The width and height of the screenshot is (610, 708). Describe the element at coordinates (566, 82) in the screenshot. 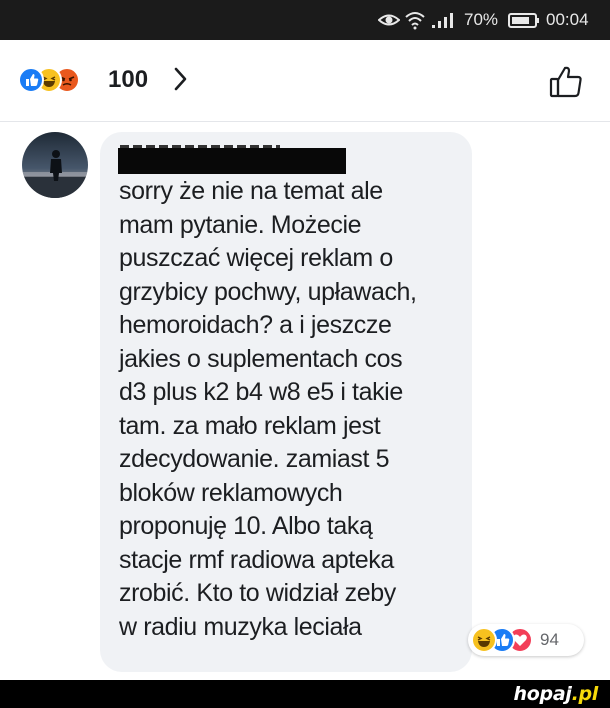

I see `thumbs-up-outline-icon` at that location.